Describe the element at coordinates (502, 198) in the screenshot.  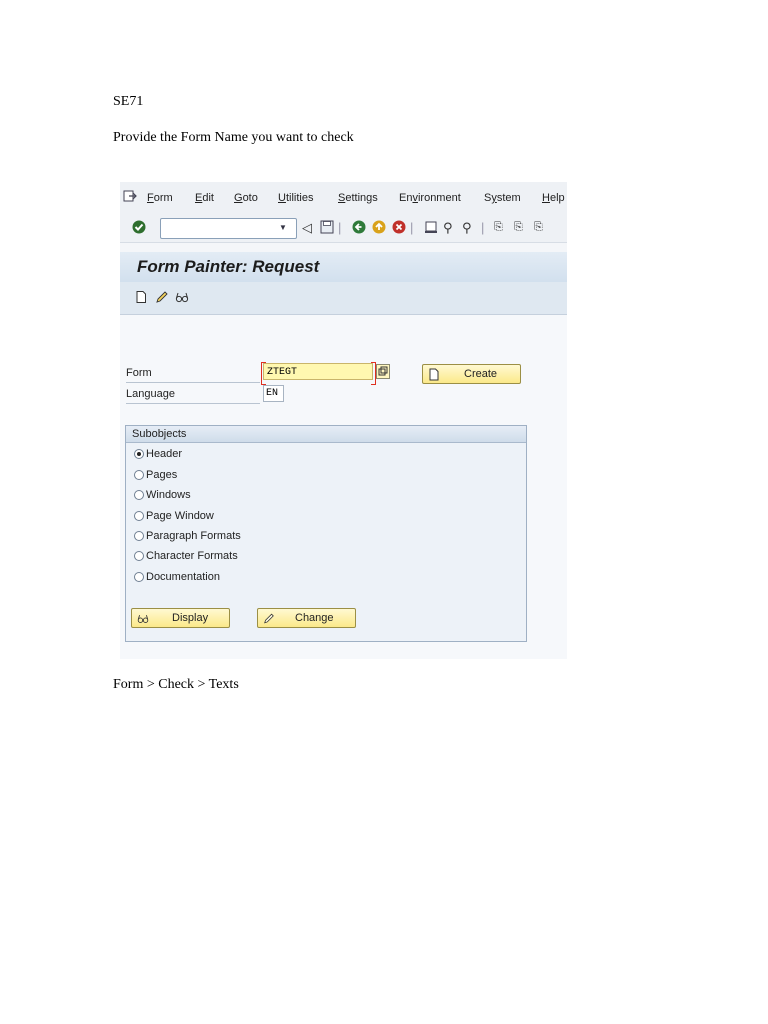
I see `menu-system: System` at that location.